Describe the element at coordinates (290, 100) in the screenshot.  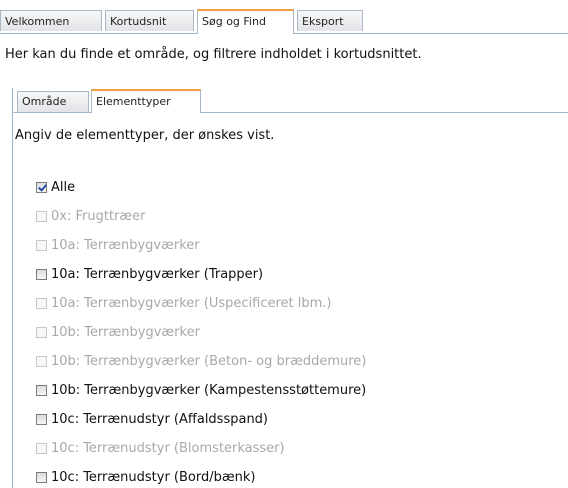
I see `sub-tab-strip: Område Elementtyper` at that location.